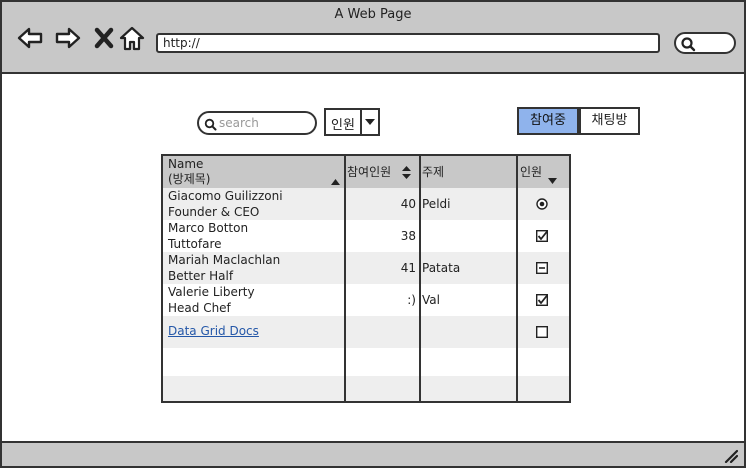  Describe the element at coordinates (30, 38) in the screenshot. I see `back-arrow-icon` at that location.